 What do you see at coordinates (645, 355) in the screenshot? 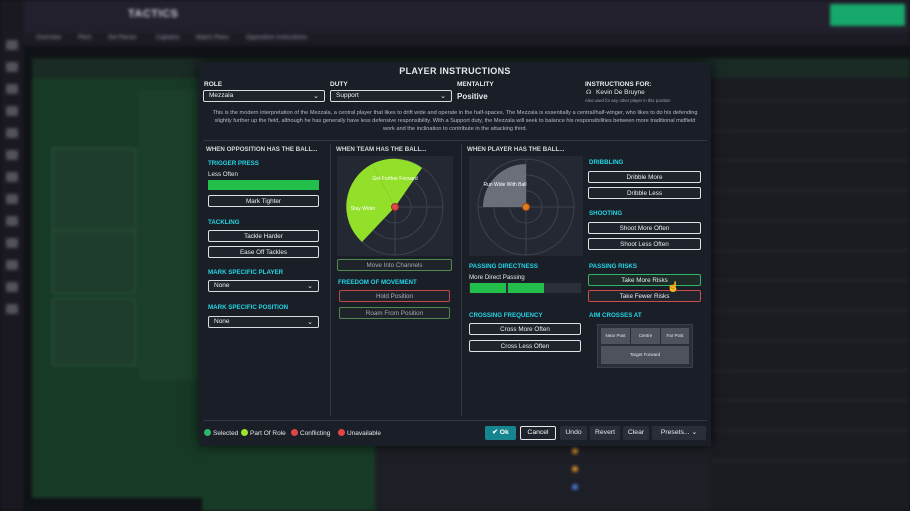
I see `target-forward-target: Target Forward` at bounding box center [645, 355].